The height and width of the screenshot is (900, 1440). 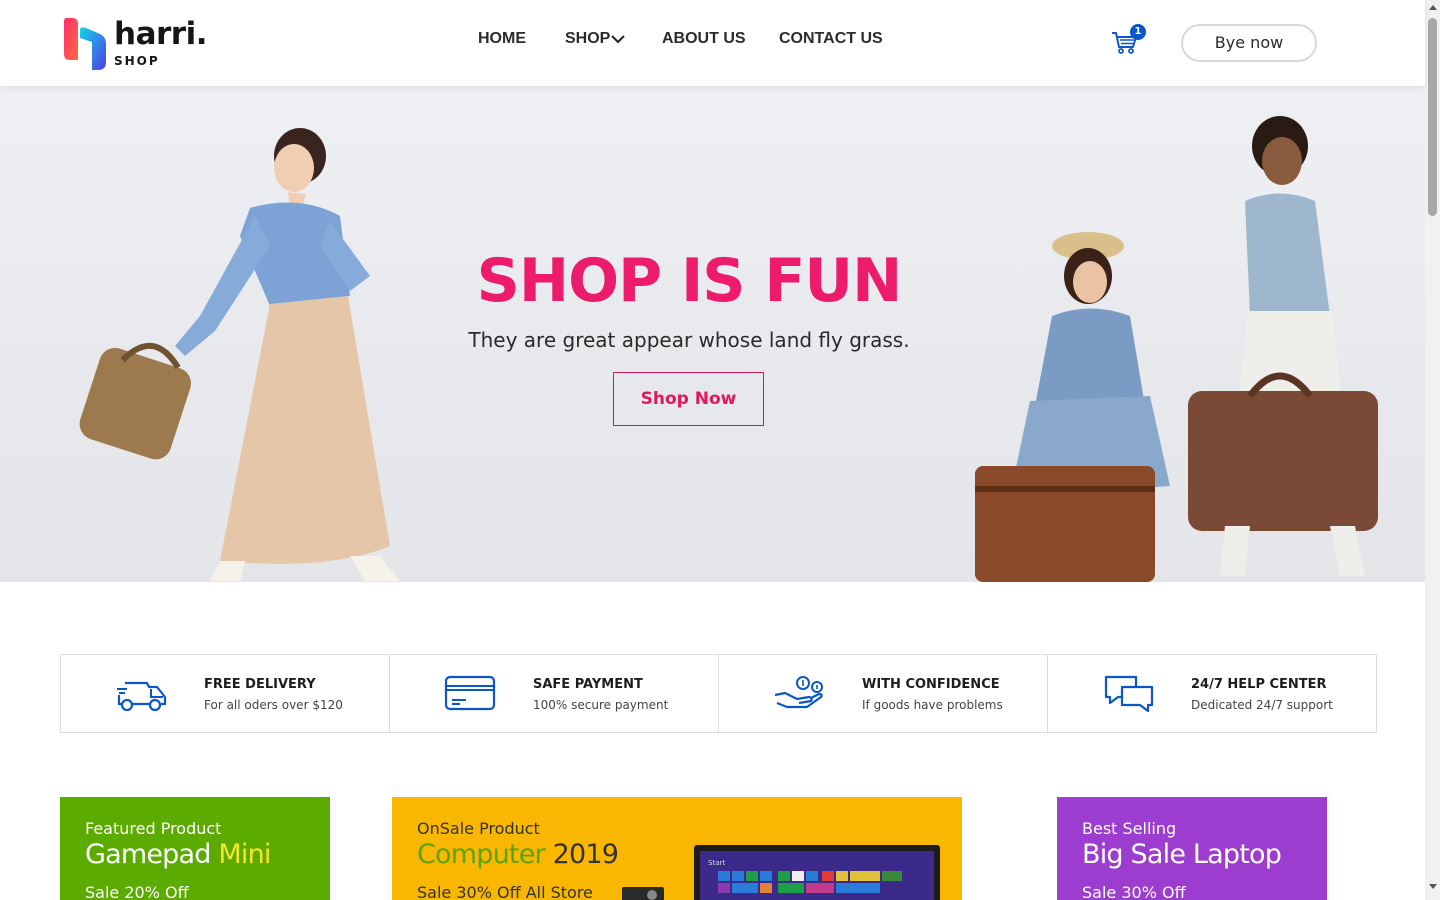 I want to click on shop-now-button: Shop Now, so click(x=688, y=399).